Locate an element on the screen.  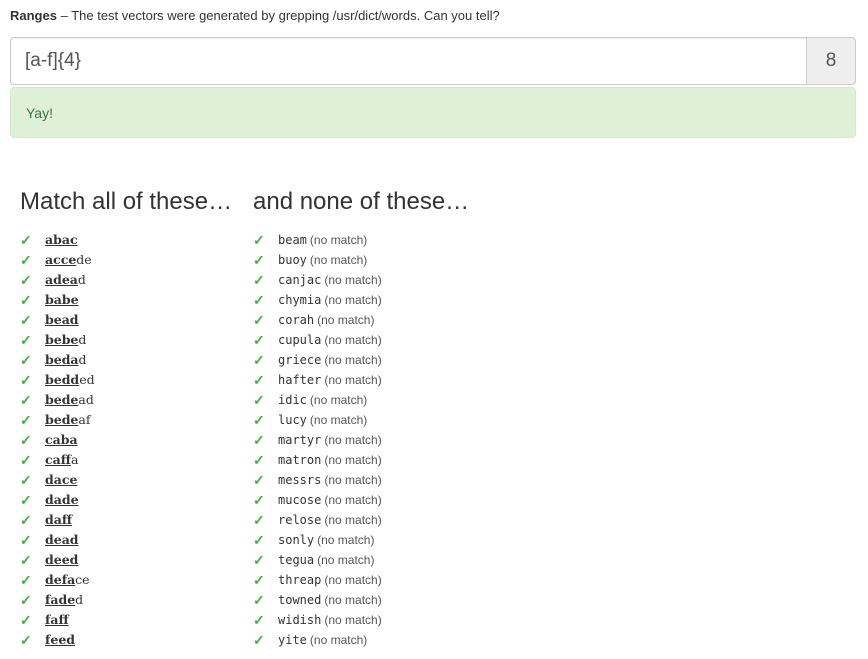
match-item: ✓ bead is located at coordinates (126, 320).